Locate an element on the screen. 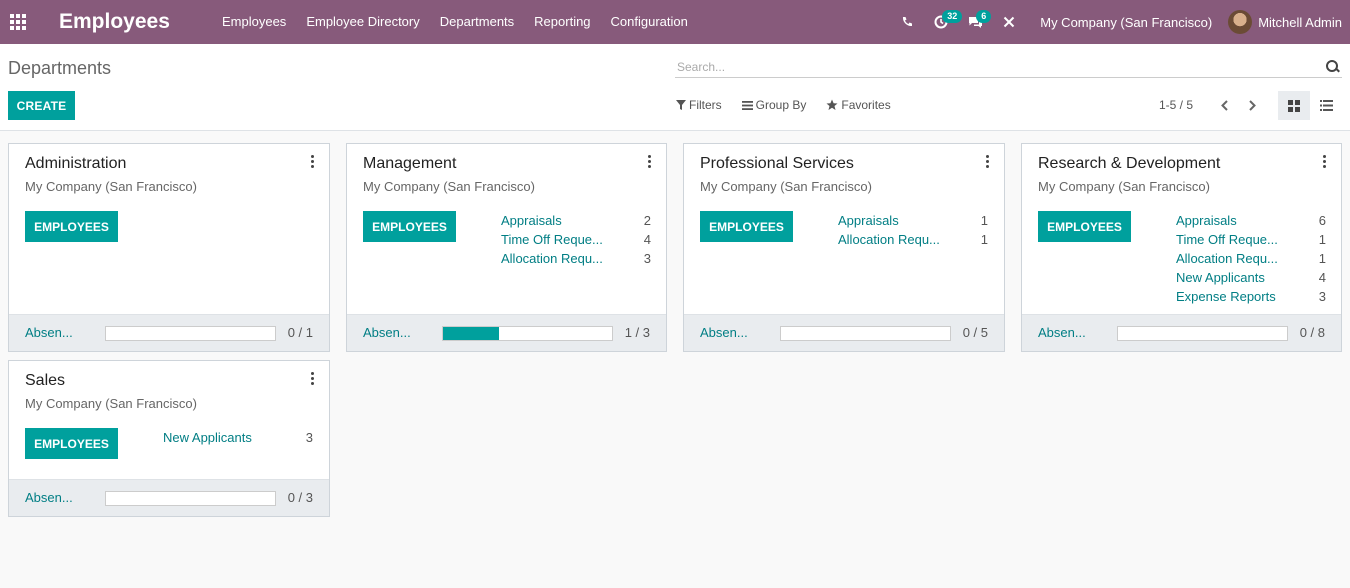  stat-row: Appraisals 6 is located at coordinates (1251, 222).